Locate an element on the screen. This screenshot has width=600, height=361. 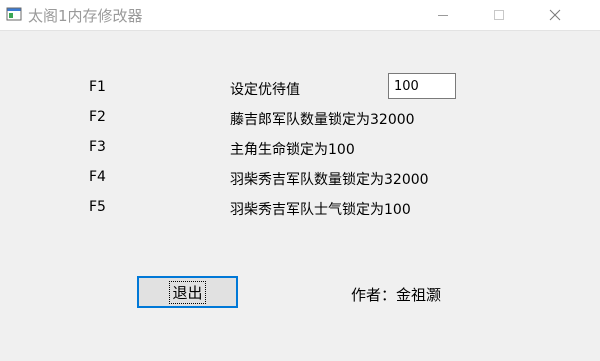
author-credit: 作者：金祖灏 is located at coordinates (396, 295).